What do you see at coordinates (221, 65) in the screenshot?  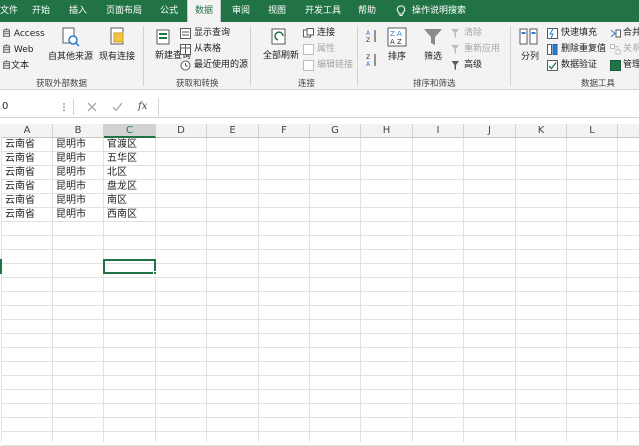 I see `recent-sources-button: 最近使用的源` at bounding box center [221, 65].